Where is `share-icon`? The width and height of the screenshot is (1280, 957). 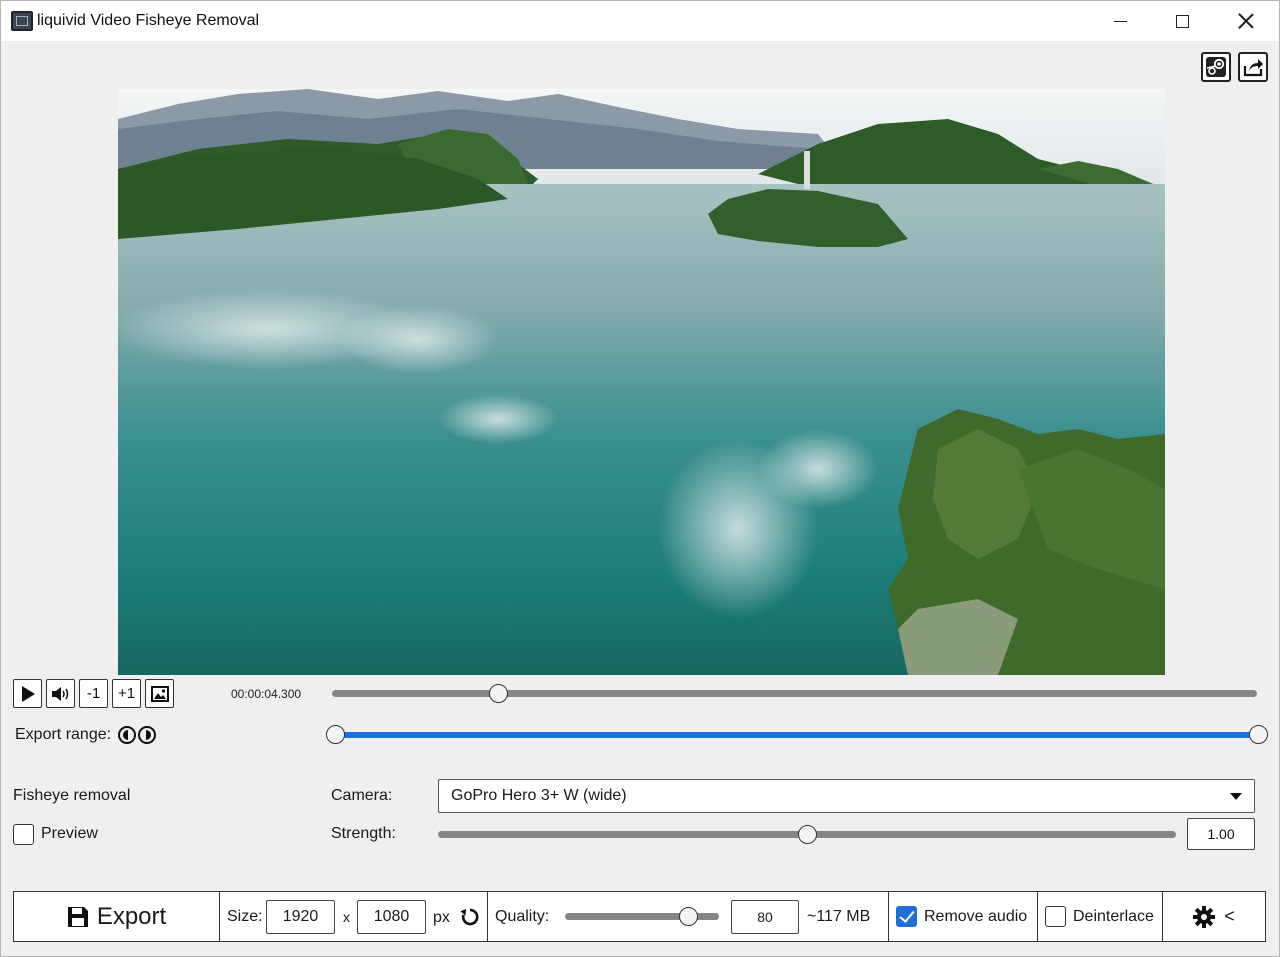
share-icon is located at coordinates (1253, 68).